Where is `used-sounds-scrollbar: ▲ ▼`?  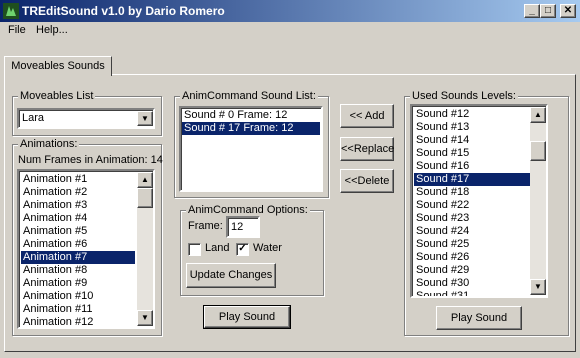
used-sounds-scrollbar: ▲ ▼ is located at coordinates (538, 201).